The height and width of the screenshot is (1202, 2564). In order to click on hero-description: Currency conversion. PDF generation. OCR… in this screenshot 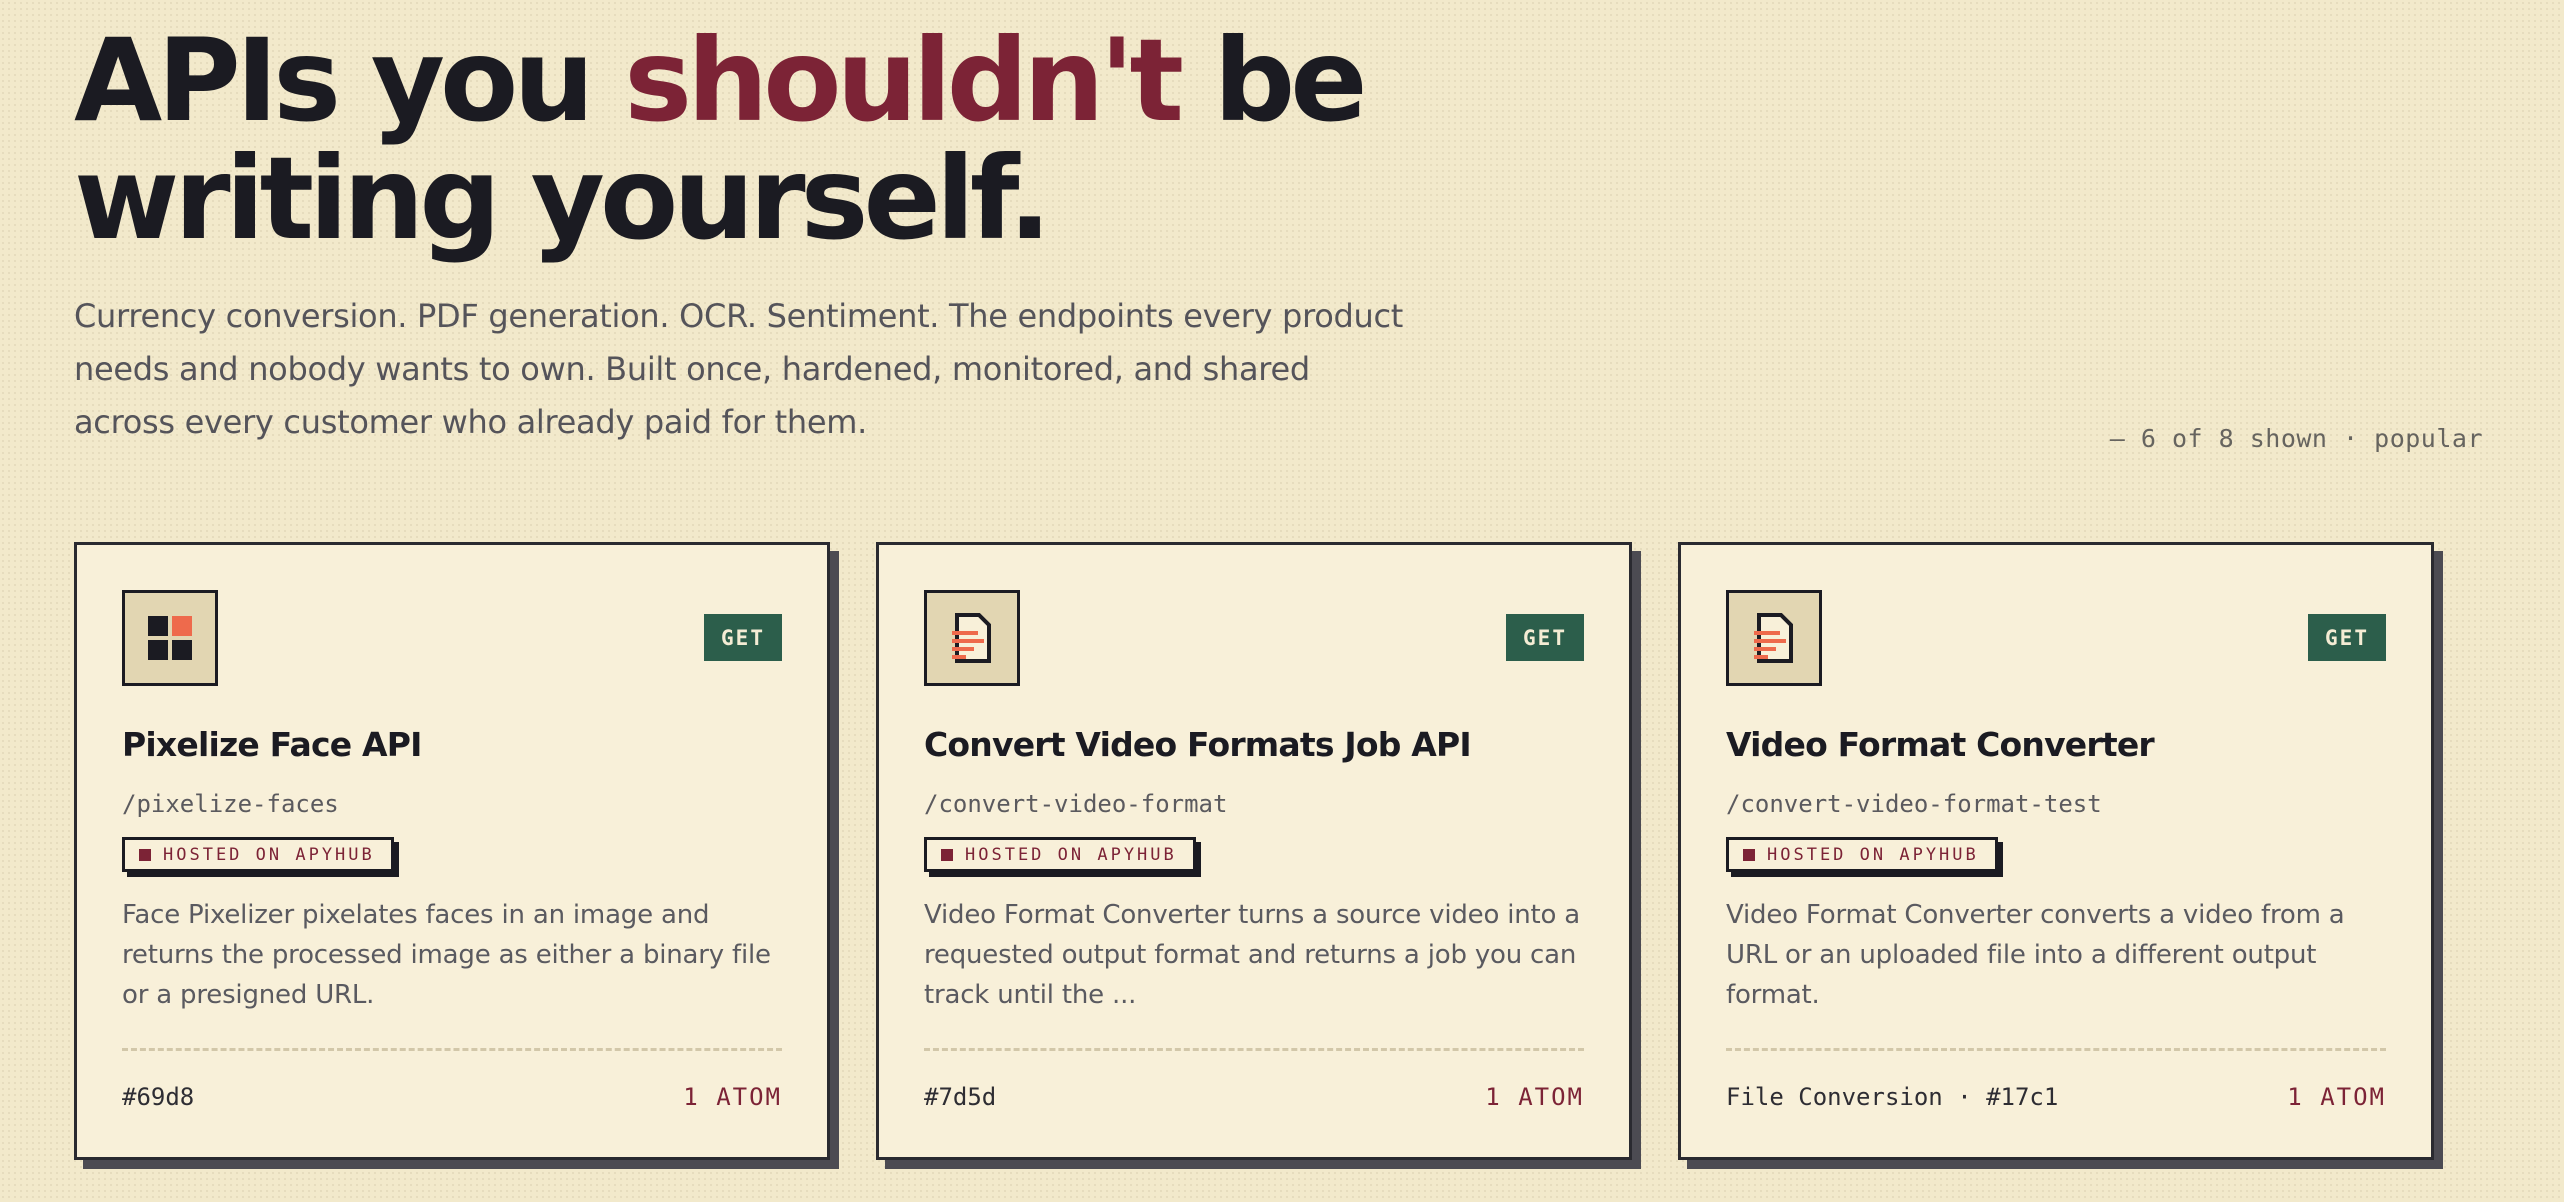, I will do `click(739, 369)`.